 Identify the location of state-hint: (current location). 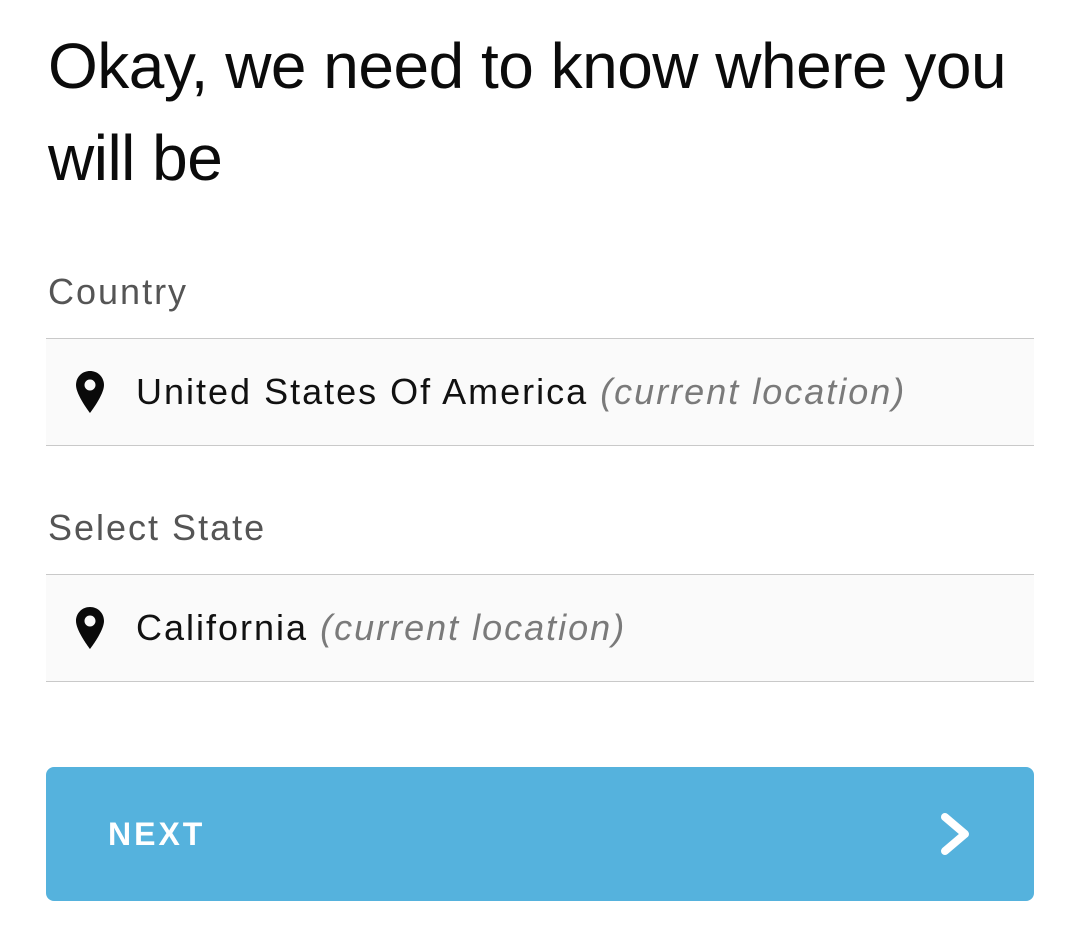
(473, 627).